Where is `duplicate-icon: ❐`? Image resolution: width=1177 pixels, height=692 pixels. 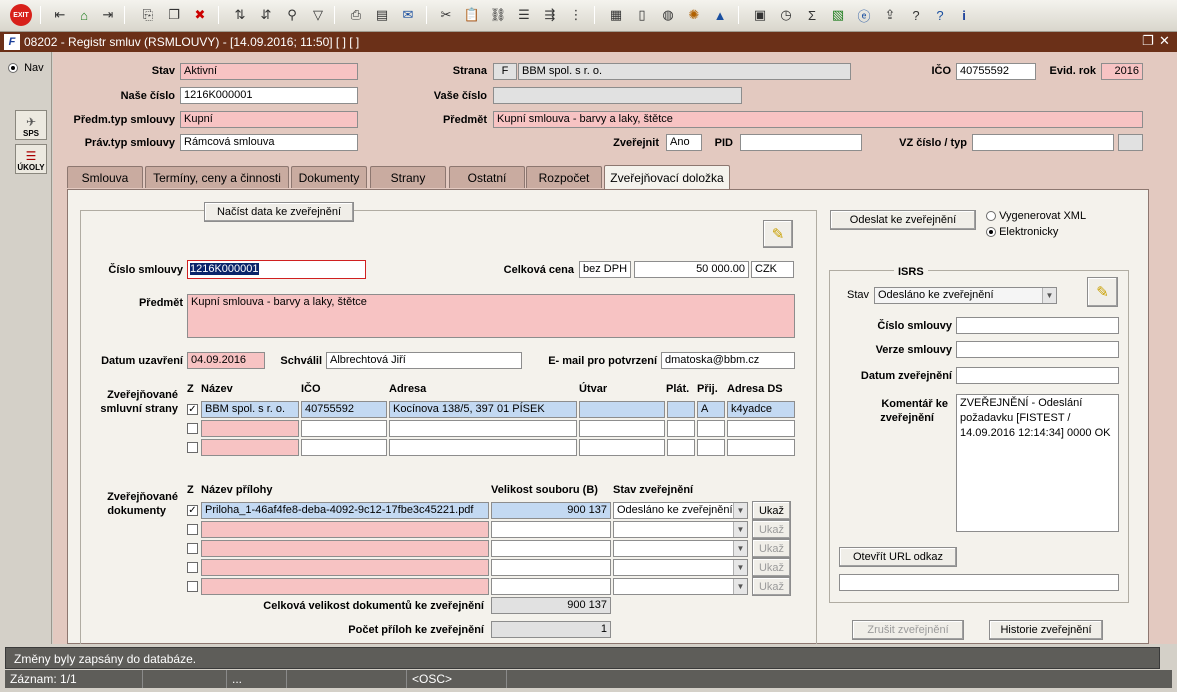 duplicate-icon: ❐ is located at coordinates (174, 15).